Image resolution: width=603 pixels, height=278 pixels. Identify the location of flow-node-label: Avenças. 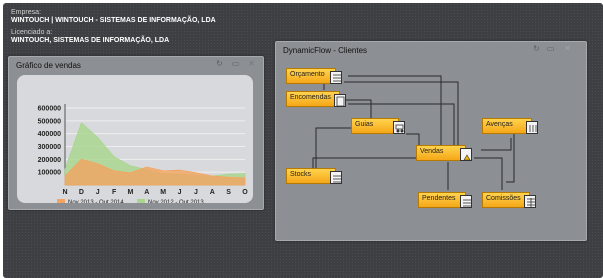
(499, 124).